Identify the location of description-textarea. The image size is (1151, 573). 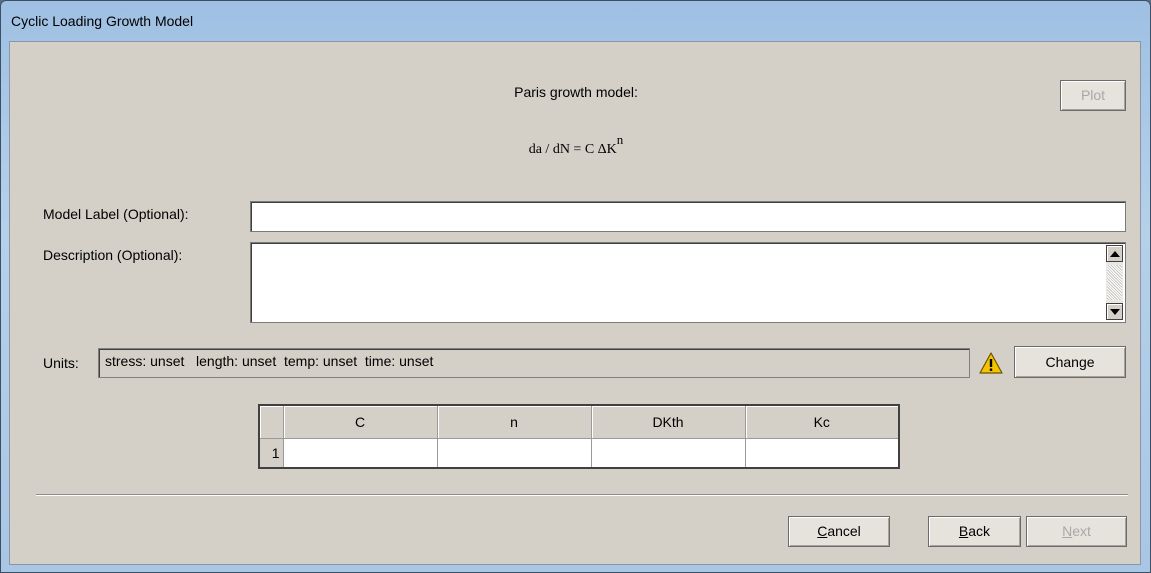
(688, 282).